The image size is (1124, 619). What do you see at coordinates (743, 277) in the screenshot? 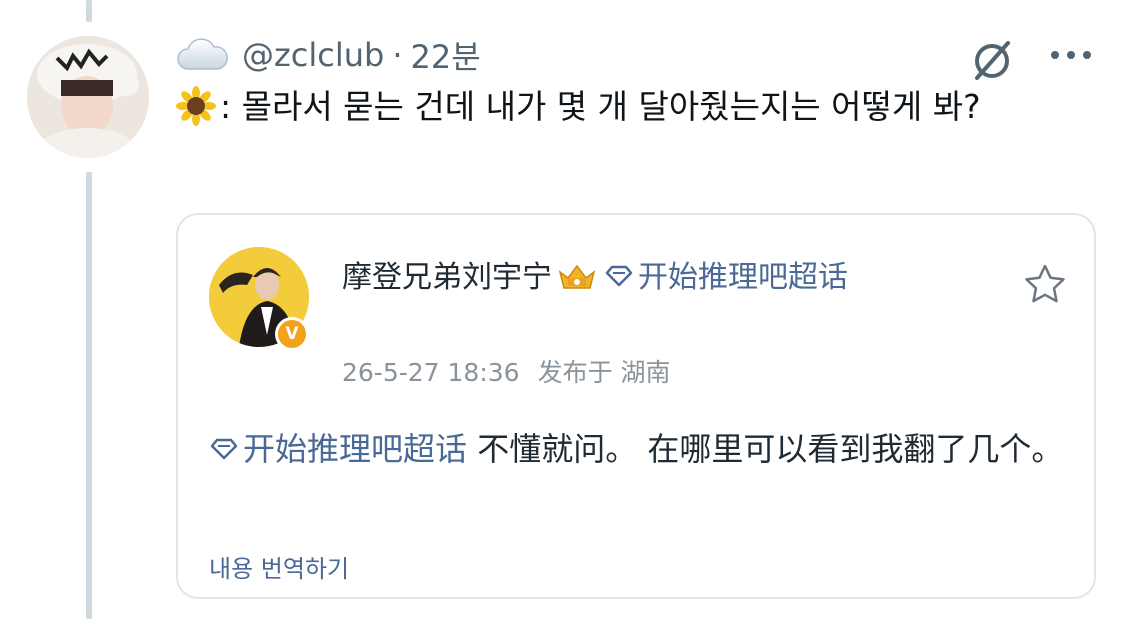
I see `topic-link: 开始推理吧超话` at bounding box center [743, 277].